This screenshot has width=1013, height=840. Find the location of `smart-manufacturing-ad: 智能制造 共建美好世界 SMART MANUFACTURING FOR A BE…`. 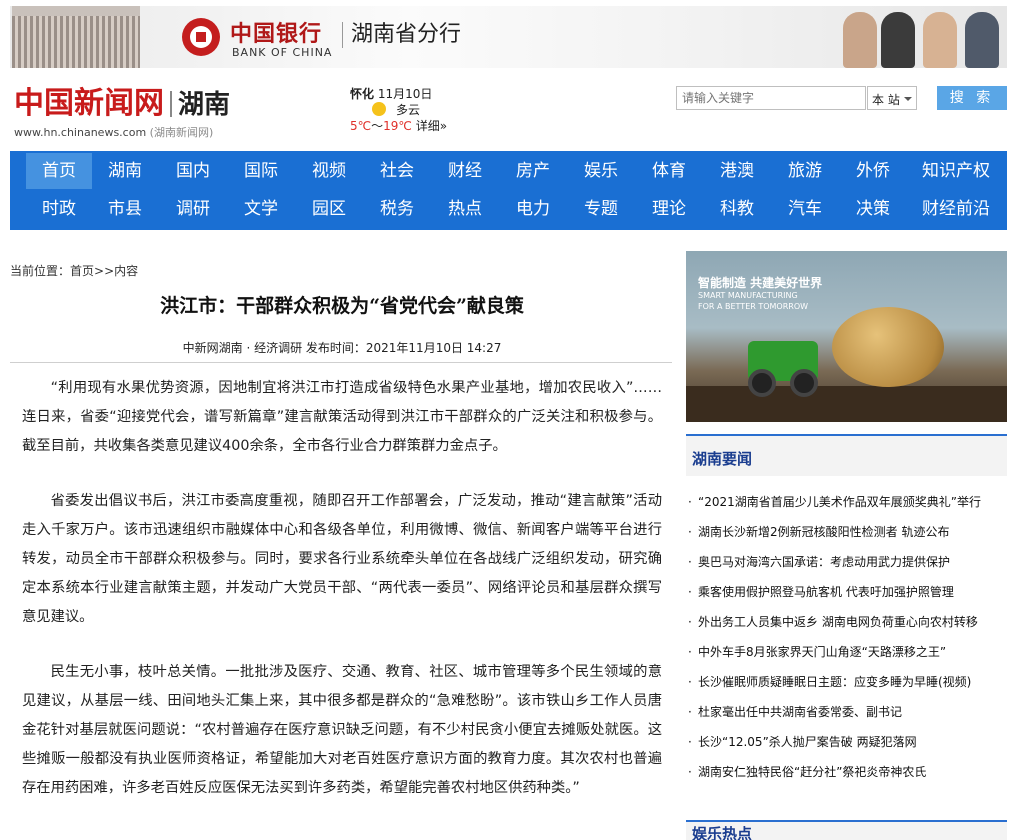

smart-manufacturing-ad: 智能制造 共建美好世界 SMART MANUFACTURING FOR A BE… is located at coordinates (846, 336).